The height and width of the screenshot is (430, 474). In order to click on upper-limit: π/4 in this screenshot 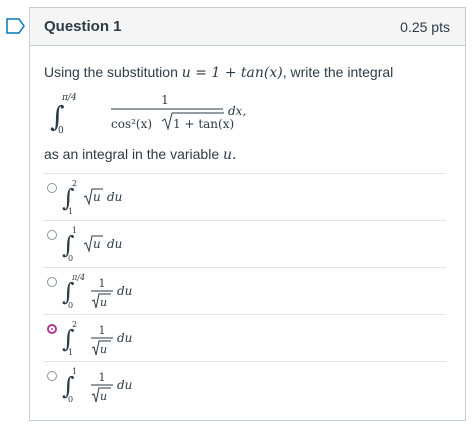, I will do `click(78, 277)`.